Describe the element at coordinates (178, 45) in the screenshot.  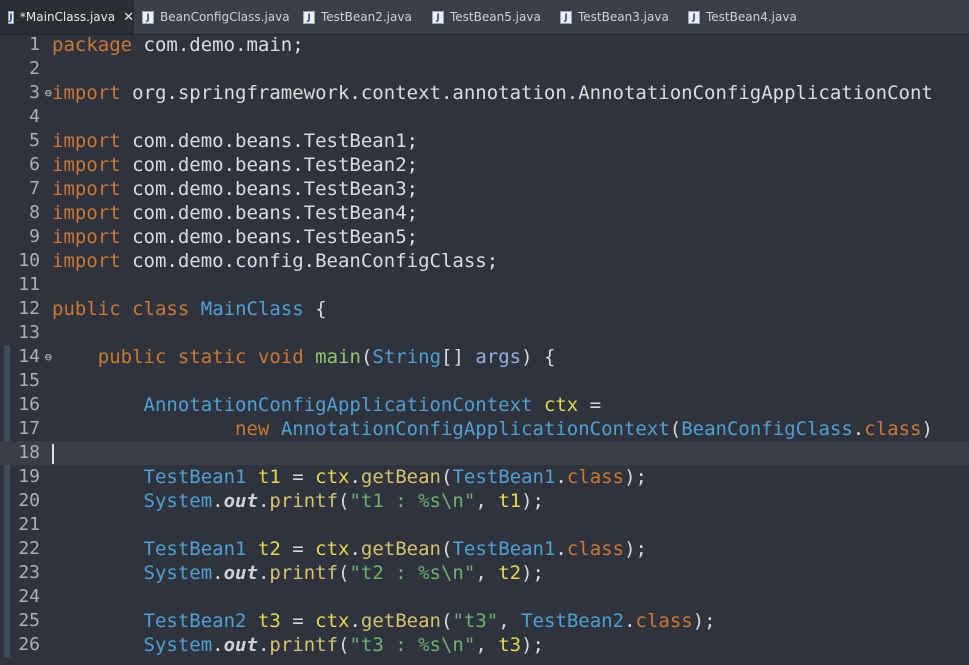
I see `code-text: package com.demo.main;` at that location.